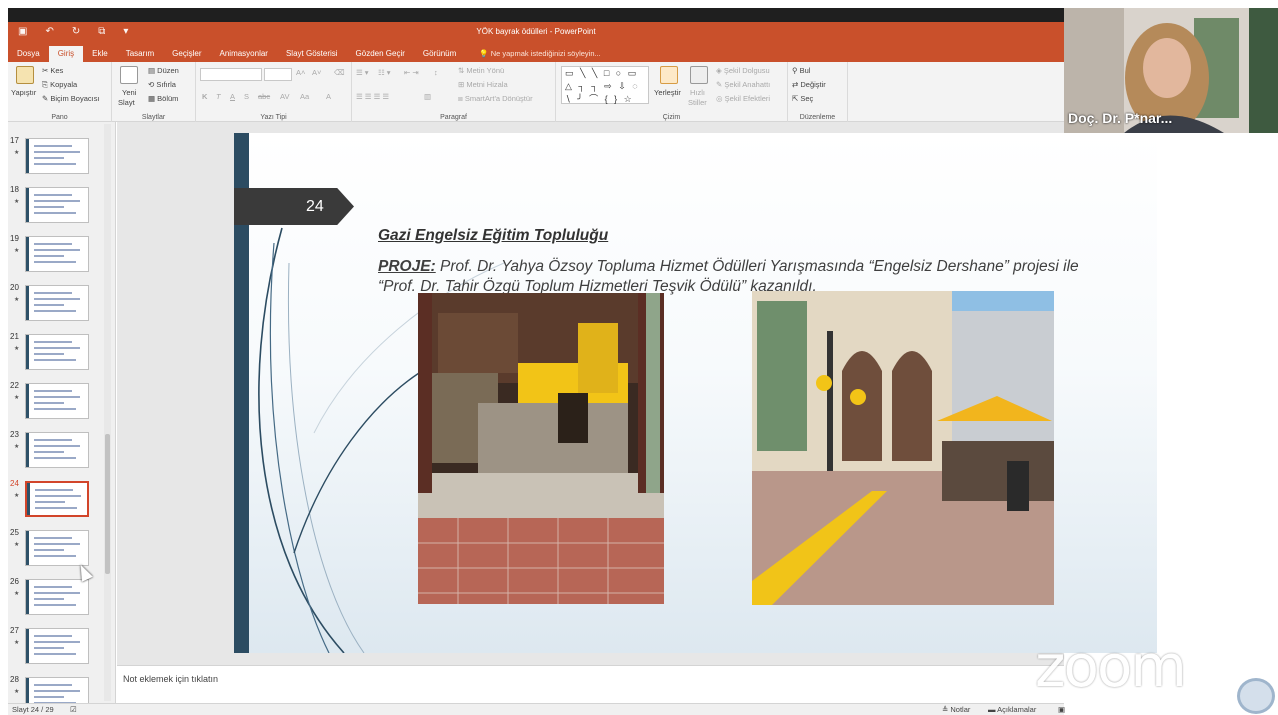 The height and width of the screenshot is (715, 1278). What do you see at coordinates (61, 160) in the screenshot?
I see `slide-thumbnail: 17 ★` at bounding box center [61, 160].